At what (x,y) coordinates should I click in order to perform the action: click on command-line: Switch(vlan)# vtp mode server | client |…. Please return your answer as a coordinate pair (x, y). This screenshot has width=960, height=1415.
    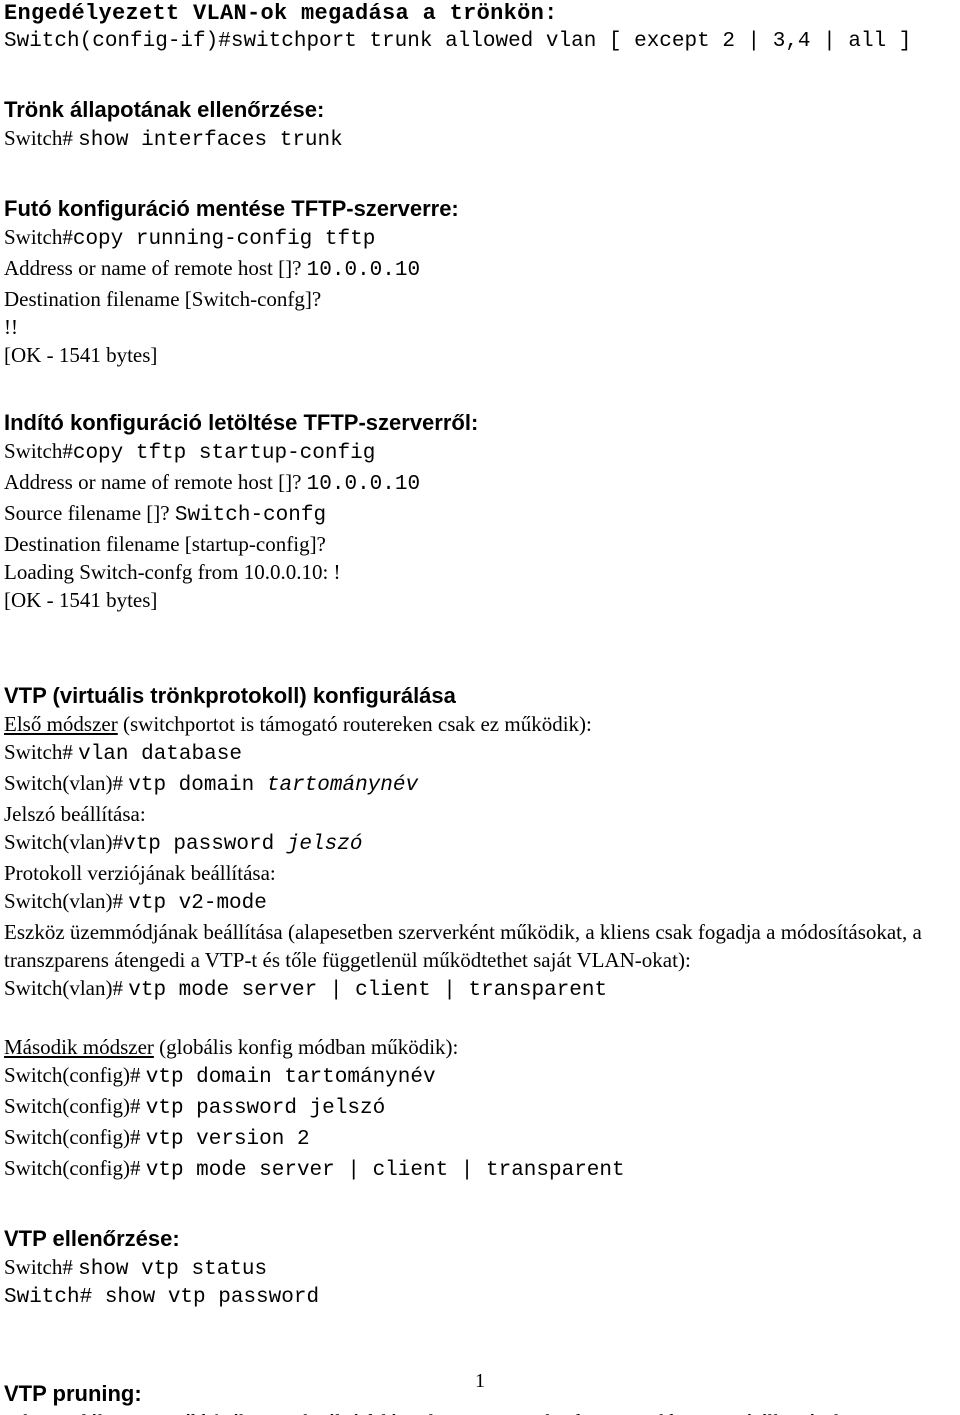
    Looking at the image, I should click on (479, 989).